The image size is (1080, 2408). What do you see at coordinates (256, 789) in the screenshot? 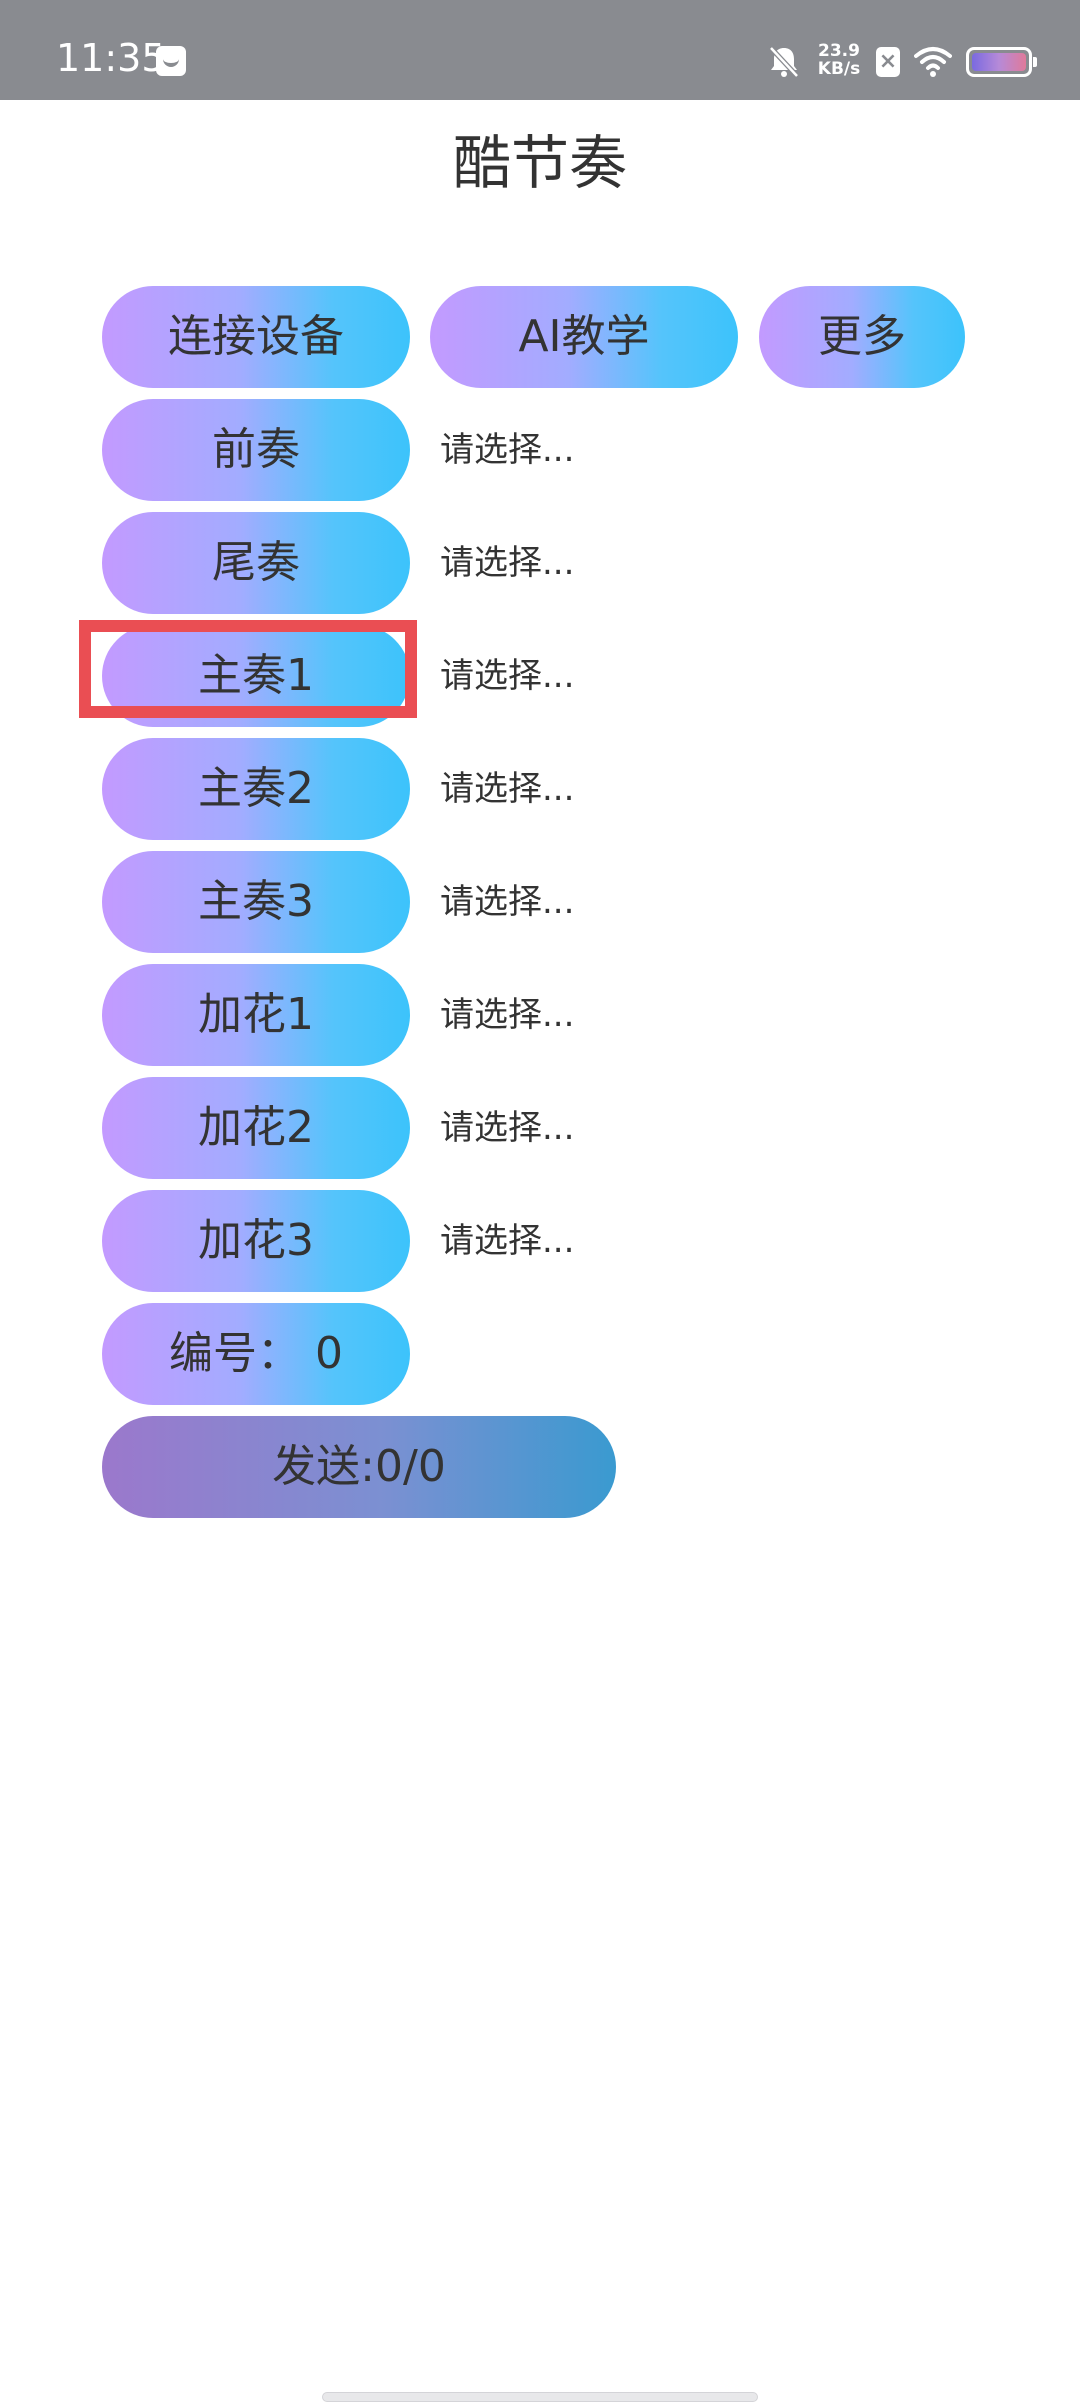
I see `main-2-button: 主奏2` at bounding box center [256, 789].